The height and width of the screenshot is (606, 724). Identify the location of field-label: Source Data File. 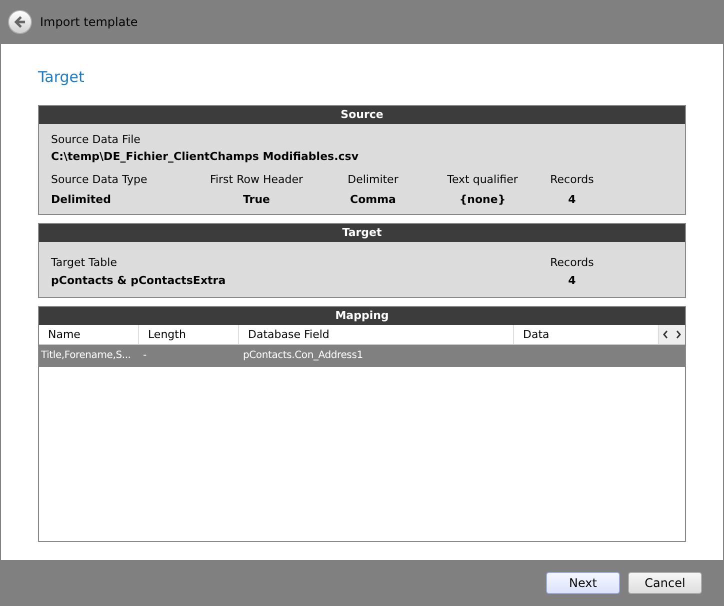
(96, 140).